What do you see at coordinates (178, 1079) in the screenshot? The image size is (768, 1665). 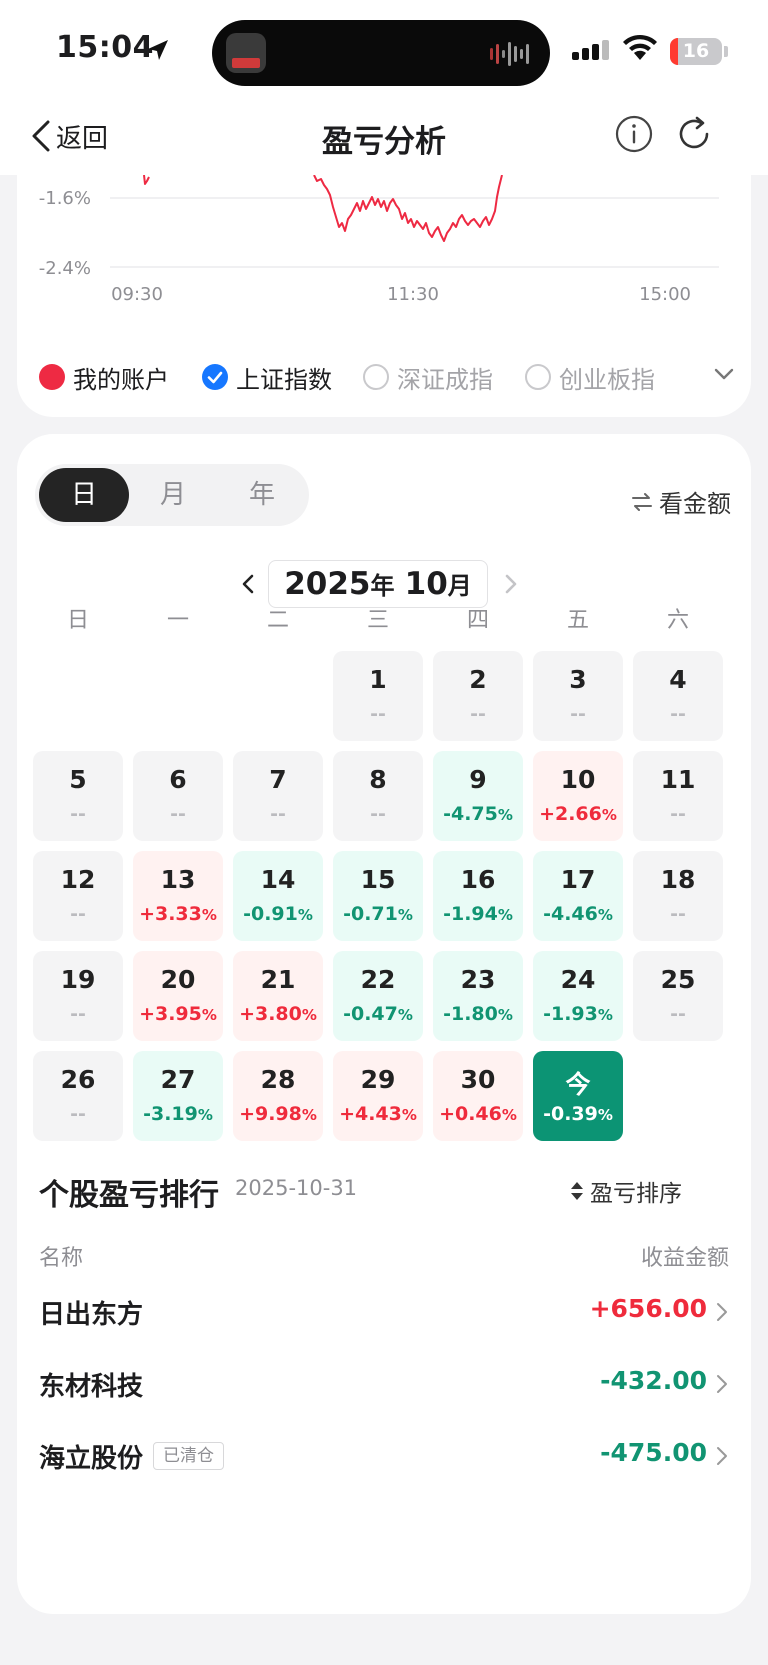 I see `day-number: 27` at bounding box center [178, 1079].